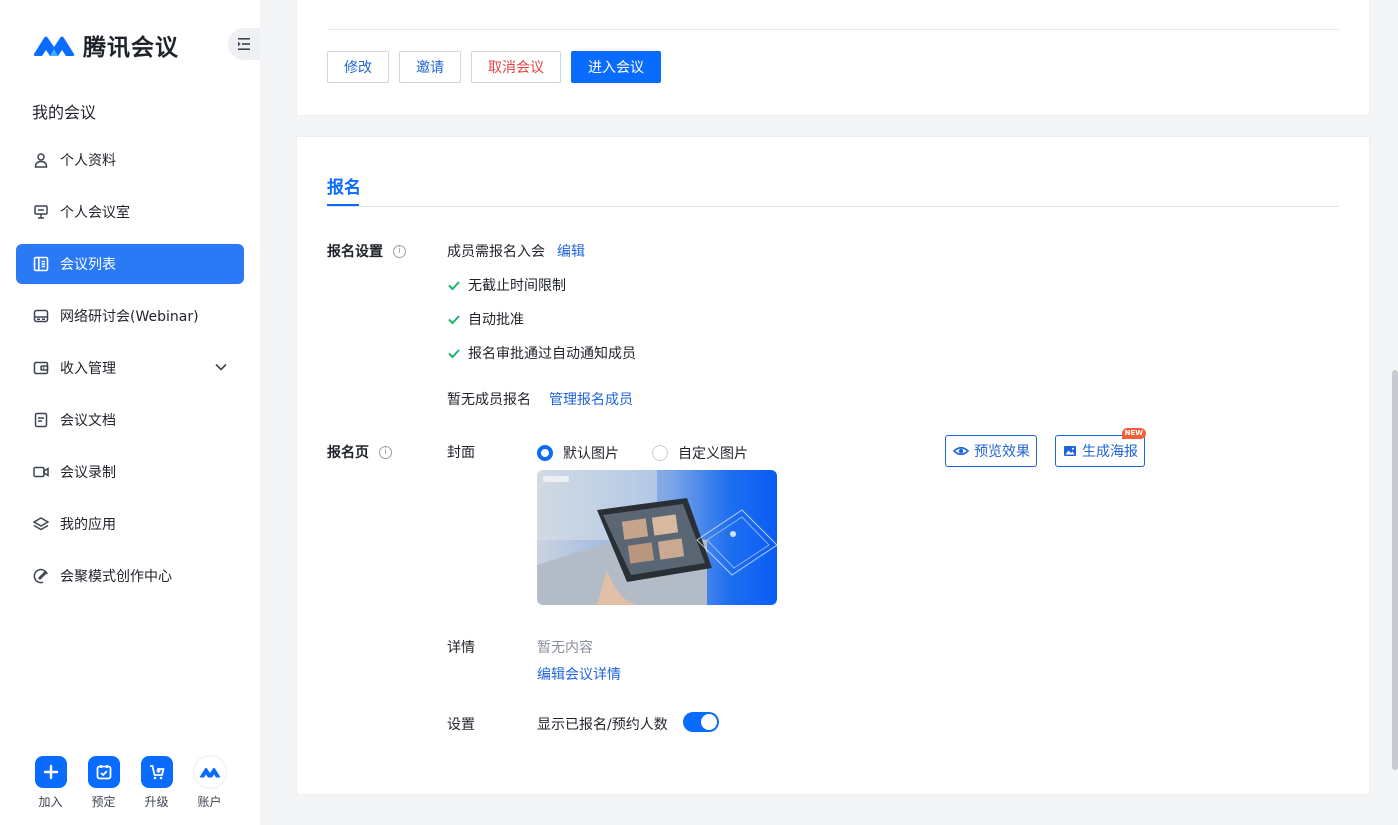  I want to click on sidebar-item-personal-room: 个人会议室, so click(130, 212).